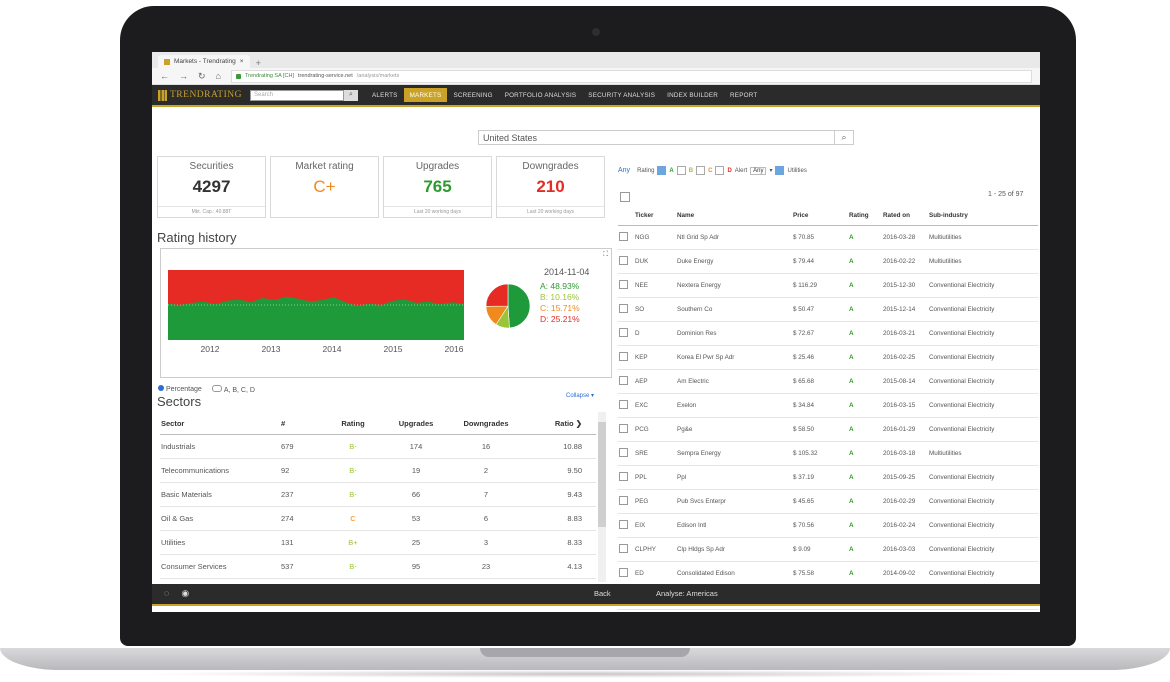  I want to click on security-name: Clp Hldgs Sp Adr, so click(734, 549).